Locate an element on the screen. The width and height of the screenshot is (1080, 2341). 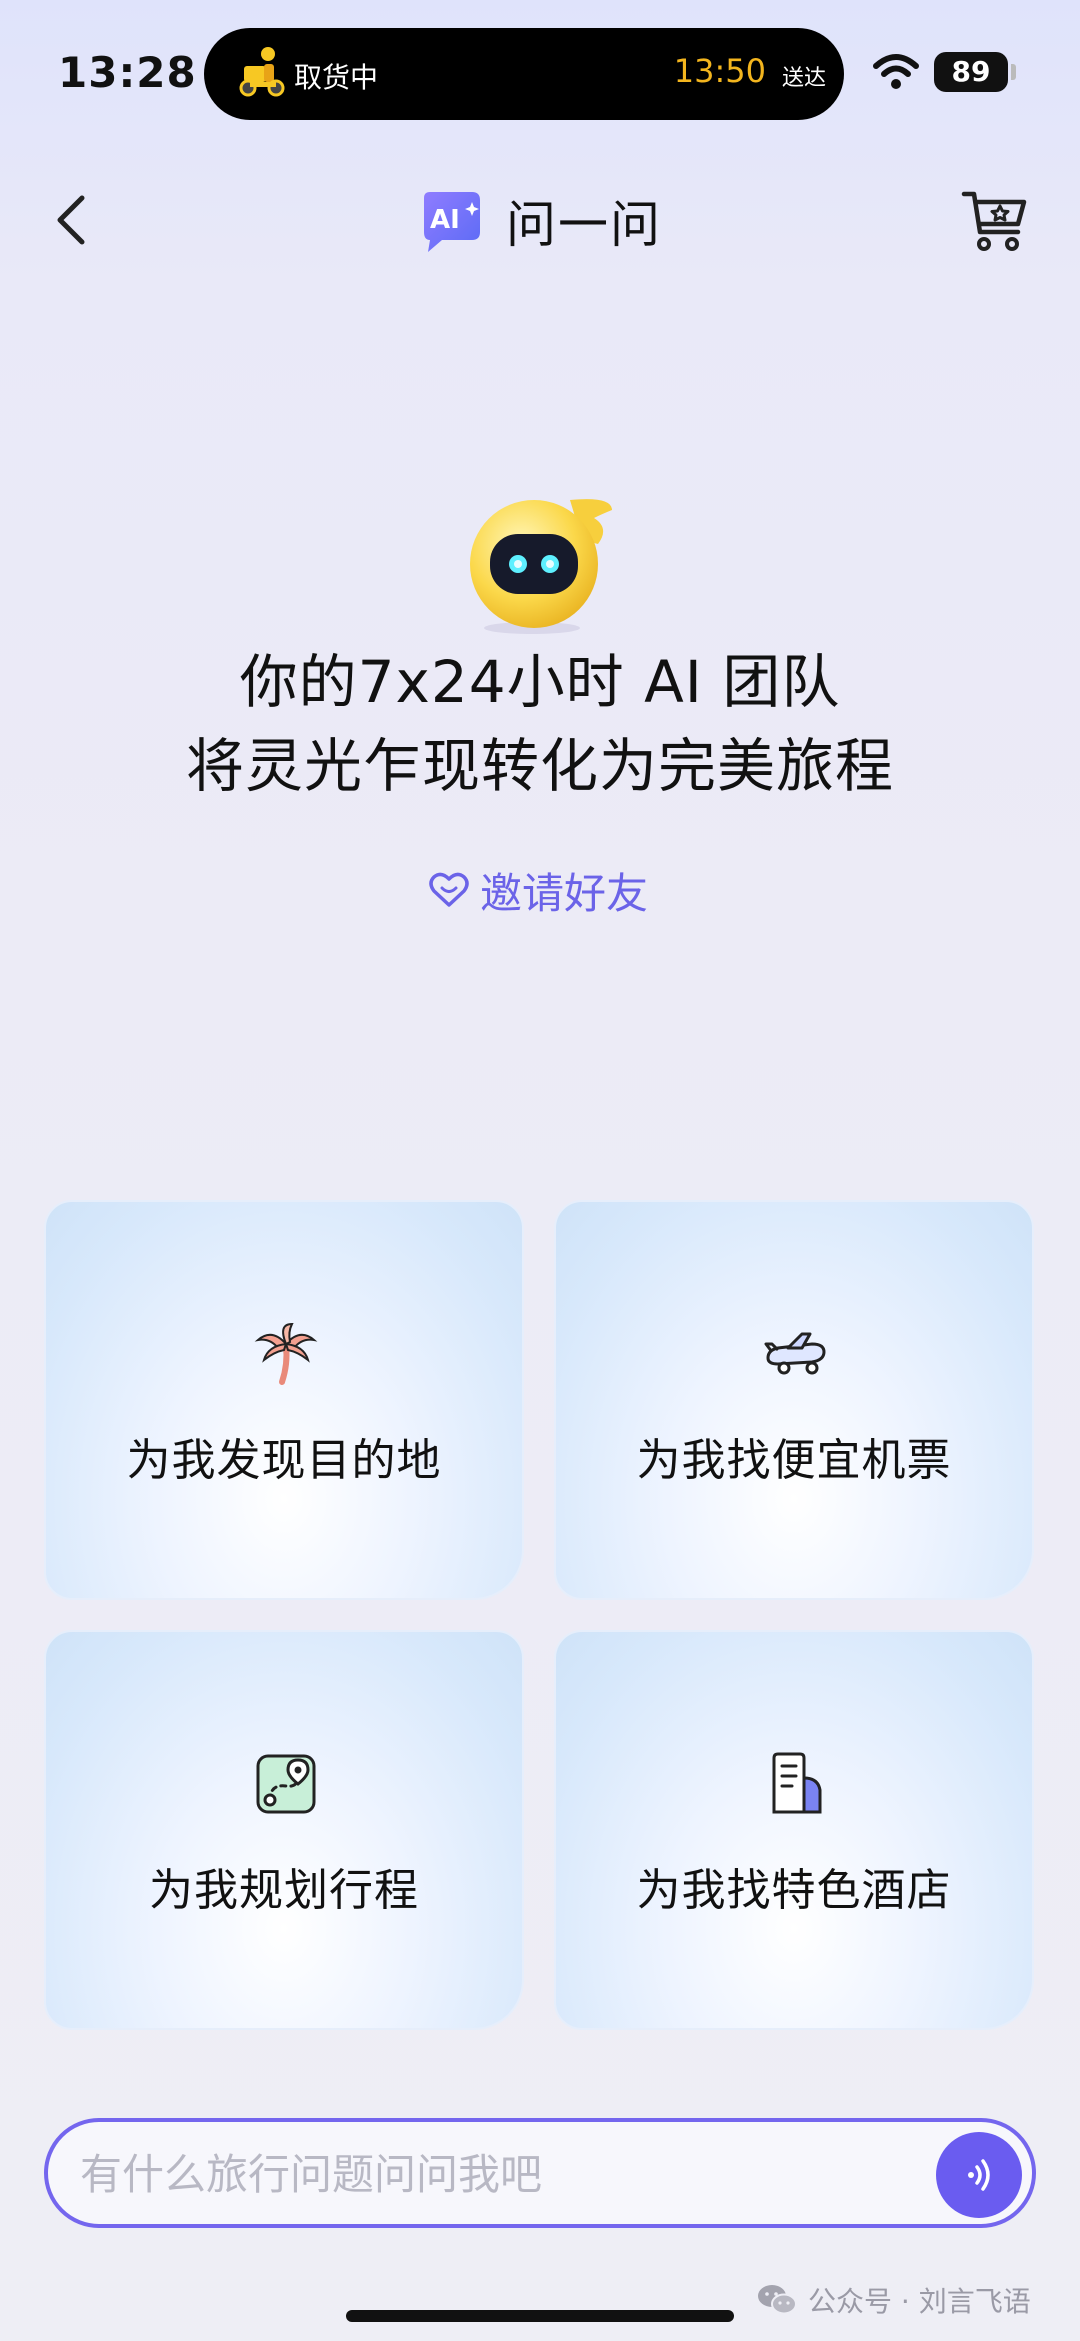
order-status-text: 取货中 is located at coordinates (336, 77).